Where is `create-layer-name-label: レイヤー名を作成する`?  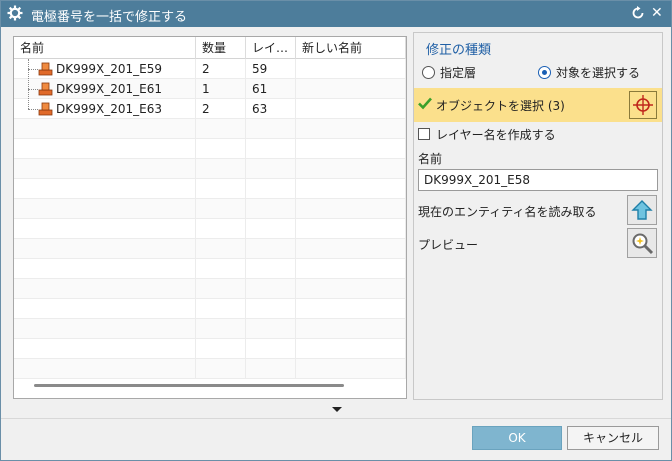
create-layer-name-label: レイヤー名を作成する is located at coordinates (496, 134).